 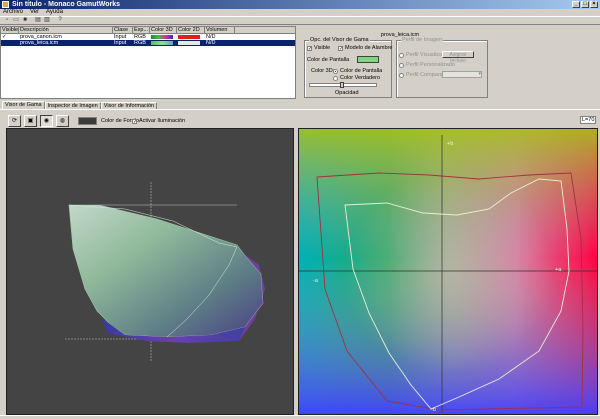 What do you see at coordinates (30, 121) in the screenshot?
I see `cube-icon: ▣` at bounding box center [30, 121].